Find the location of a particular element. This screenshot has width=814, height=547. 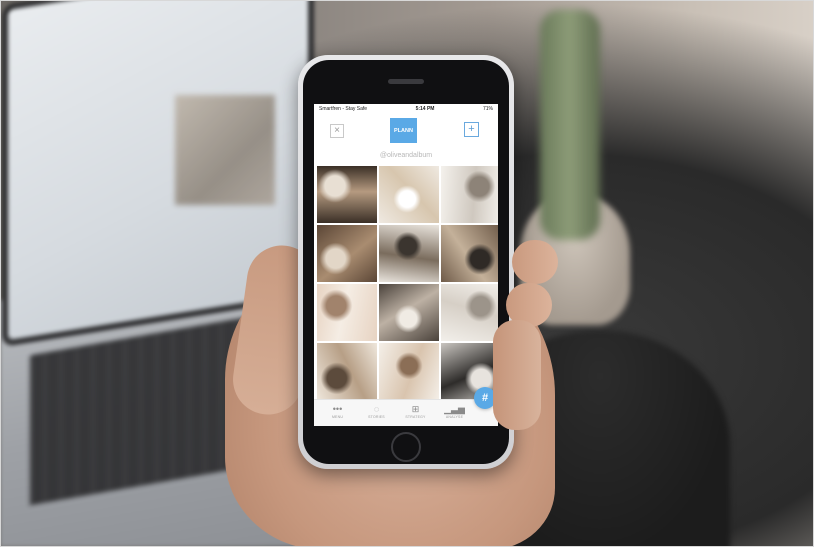

grid-photo-stacked-white-plates is located at coordinates (469, 194).